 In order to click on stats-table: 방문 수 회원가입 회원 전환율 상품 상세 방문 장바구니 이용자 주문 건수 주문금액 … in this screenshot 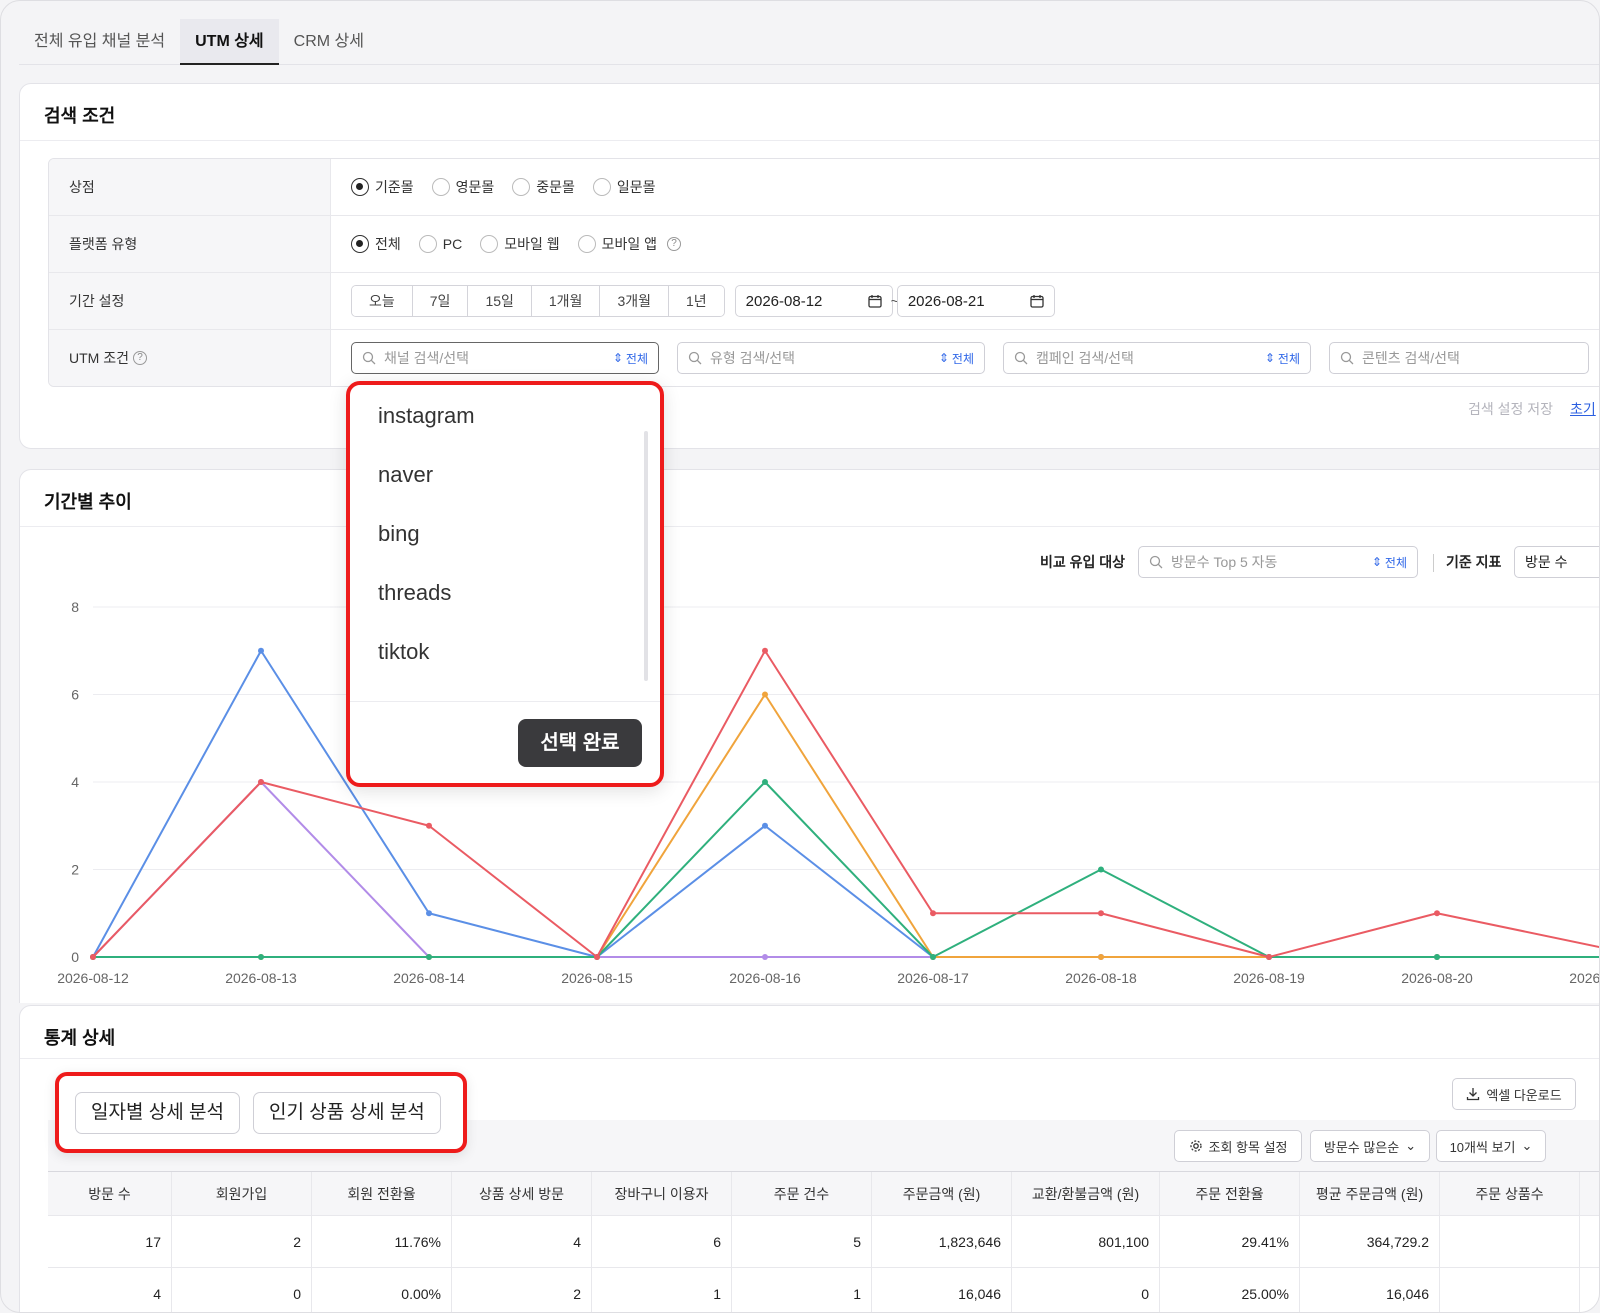, I will do `click(823, 1241)`.